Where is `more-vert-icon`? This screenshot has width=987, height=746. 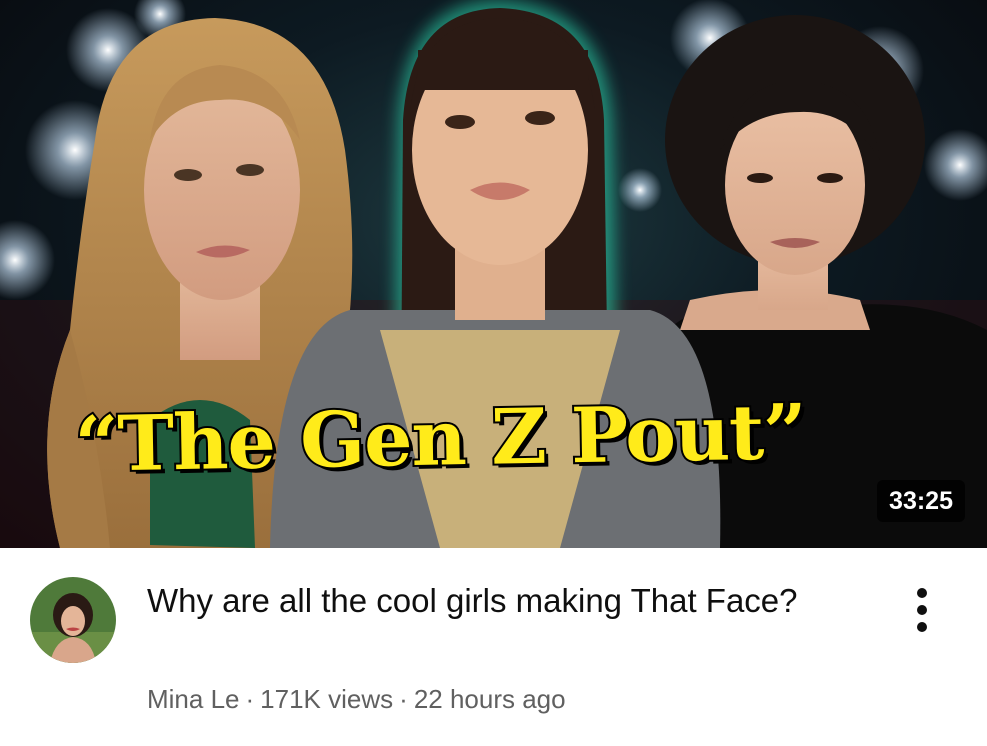 more-vert-icon is located at coordinates (922, 610).